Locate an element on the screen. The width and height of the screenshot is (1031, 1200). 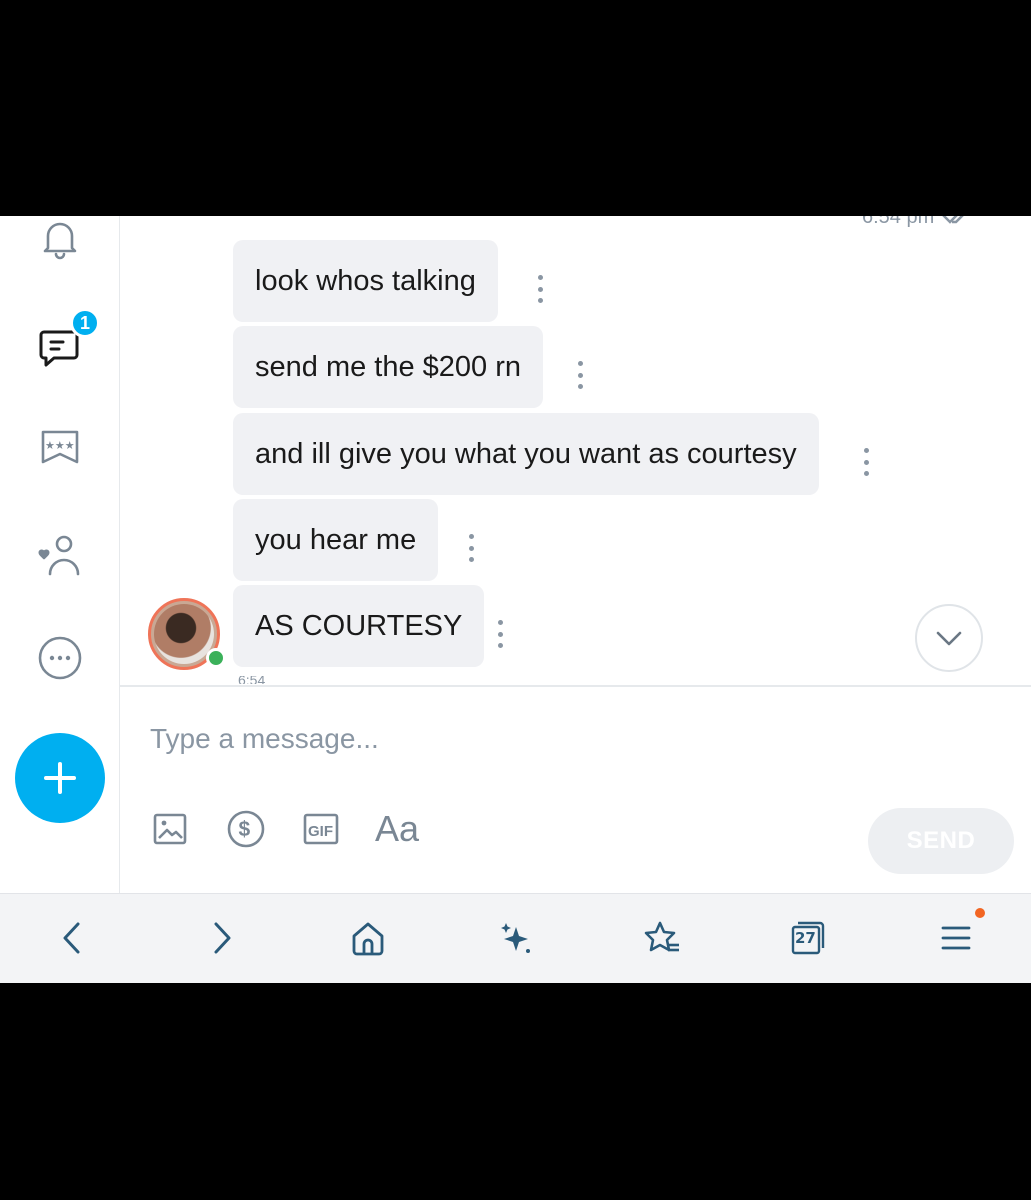
menu-icon is located at coordinates (956, 938).